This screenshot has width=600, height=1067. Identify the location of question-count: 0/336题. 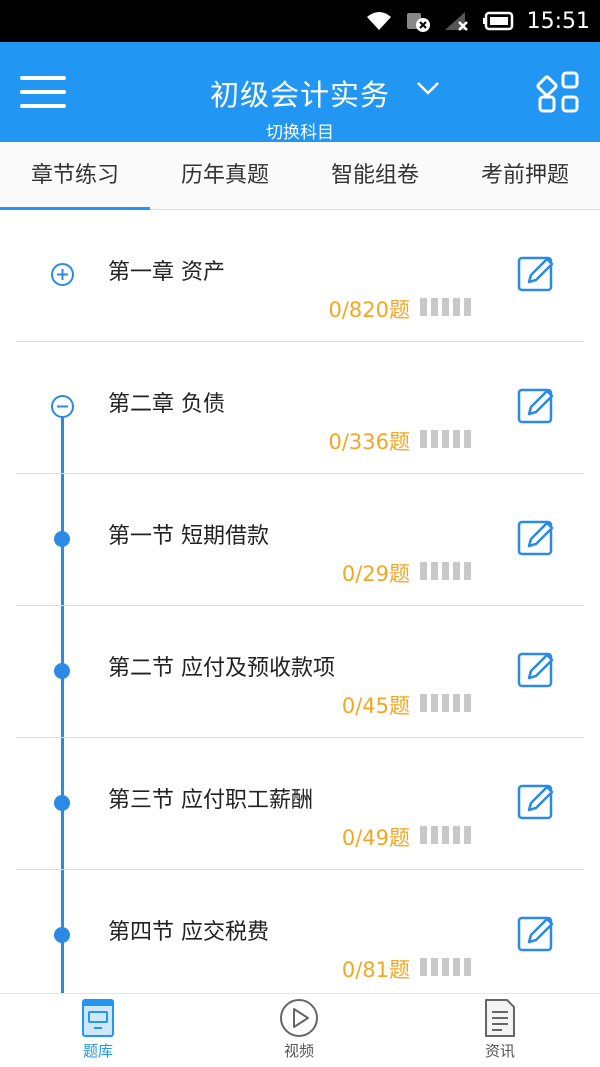
(369, 442).